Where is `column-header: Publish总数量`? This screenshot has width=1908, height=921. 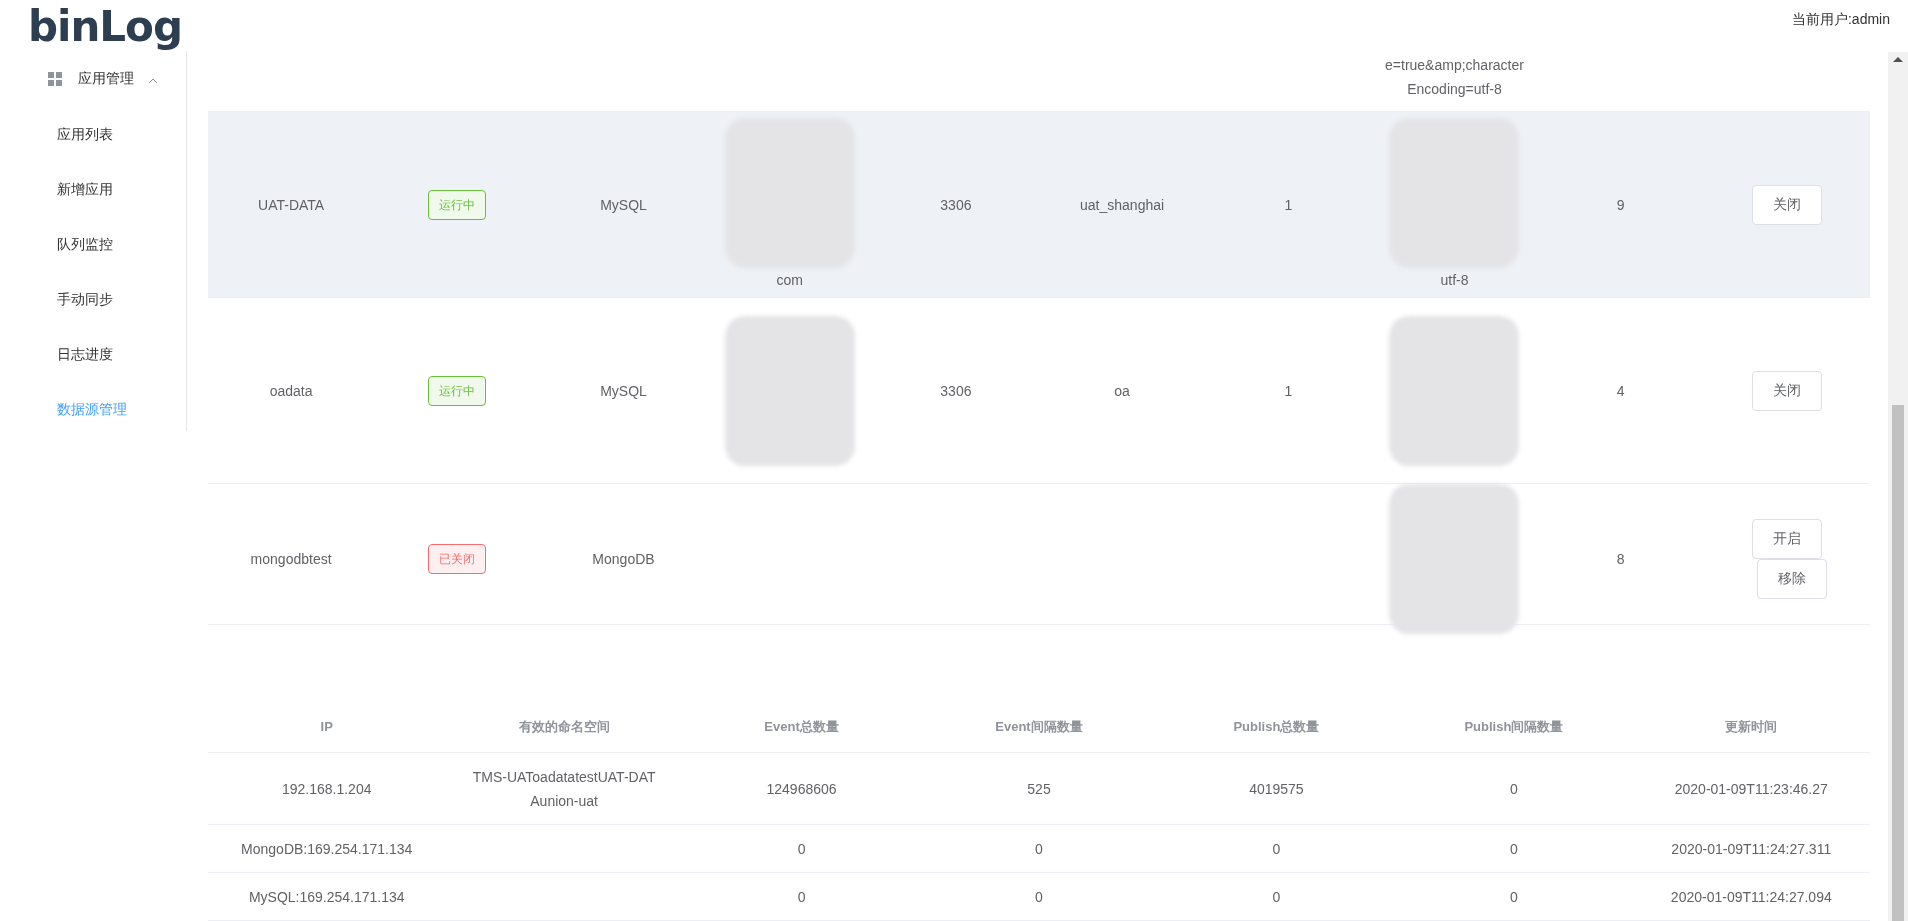
column-header: Publish总数量 is located at coordinates (1276, 726).